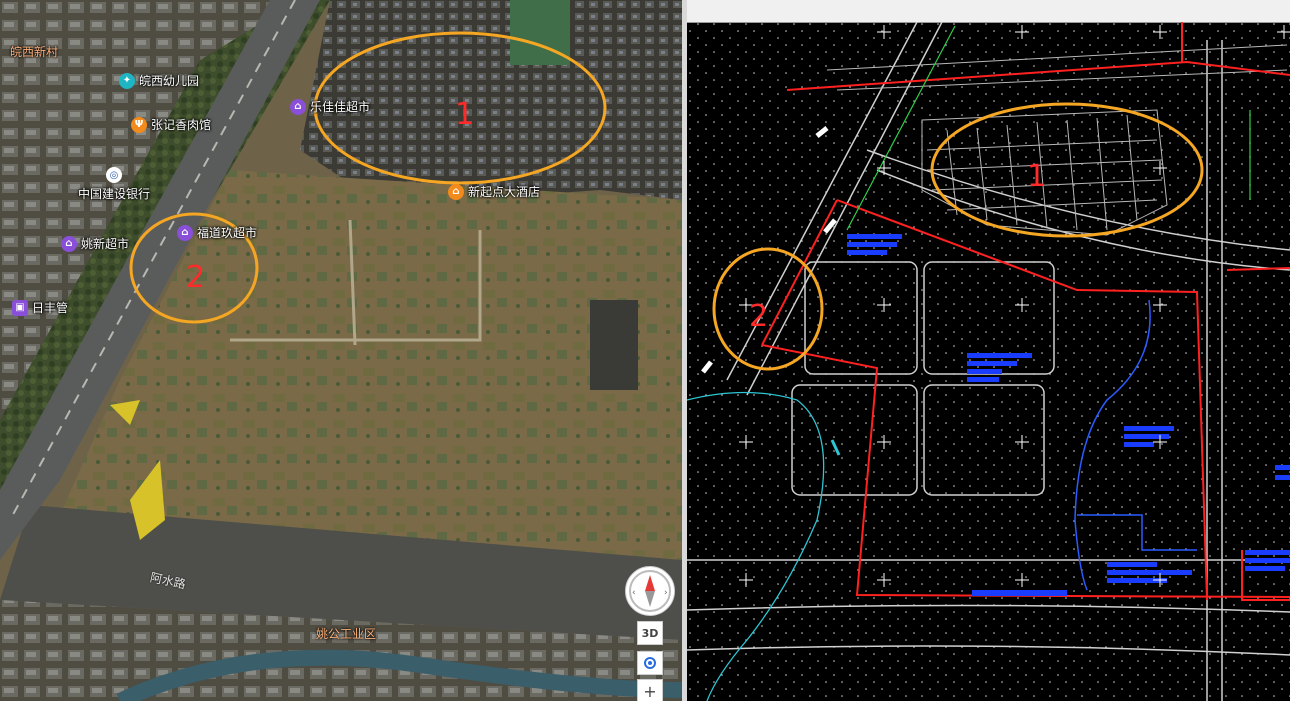  I want to click on locate-icon, so click(650, 663).